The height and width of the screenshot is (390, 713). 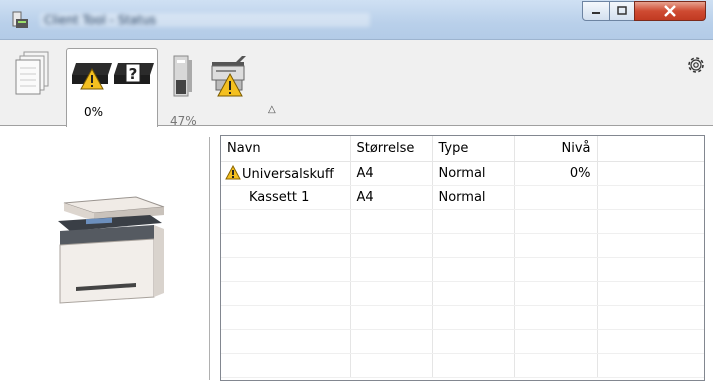 I want to click on column-header-level: Nivå, so click(x=556, y=149).